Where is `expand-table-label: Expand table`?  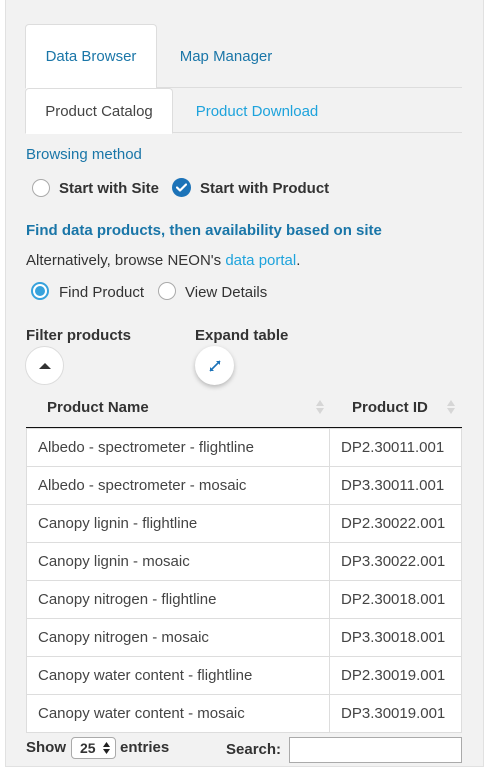 expand-table-label: Expand table is located at coordinates (242, 335).